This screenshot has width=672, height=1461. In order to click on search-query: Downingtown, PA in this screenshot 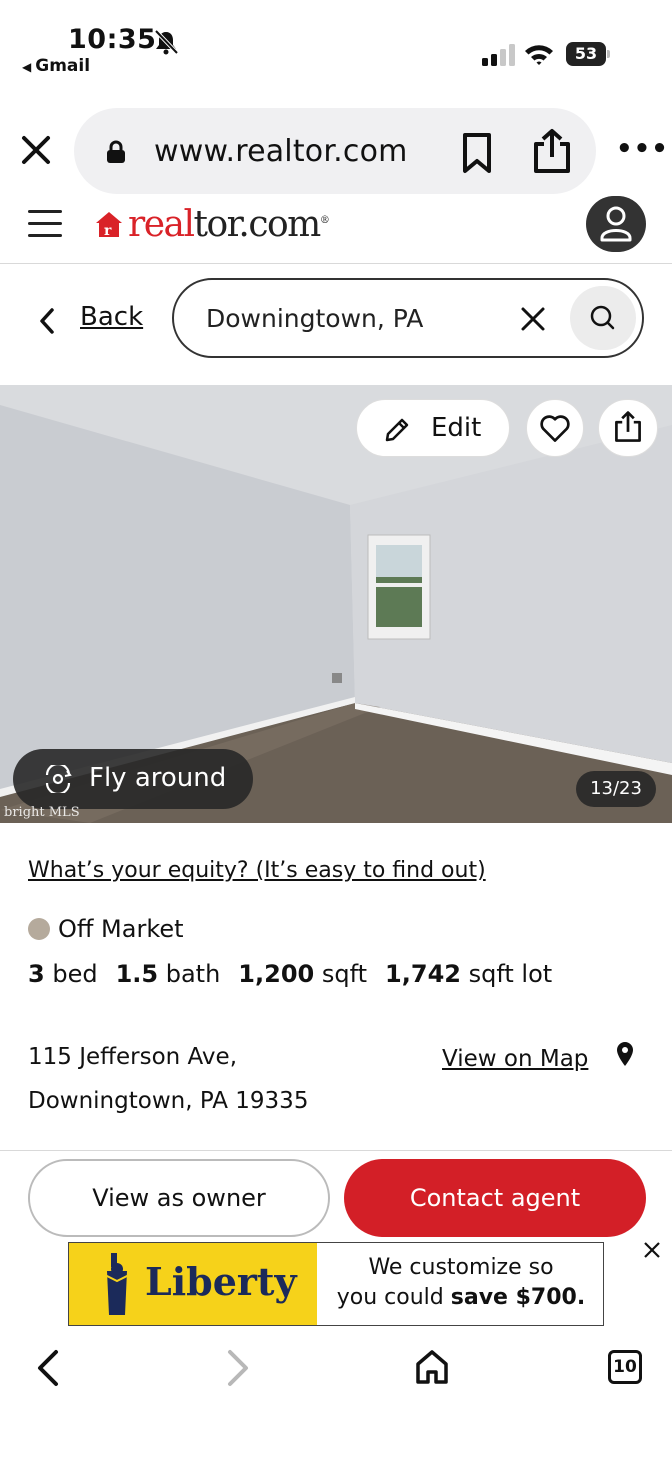, I will do `click(315, 318)`.